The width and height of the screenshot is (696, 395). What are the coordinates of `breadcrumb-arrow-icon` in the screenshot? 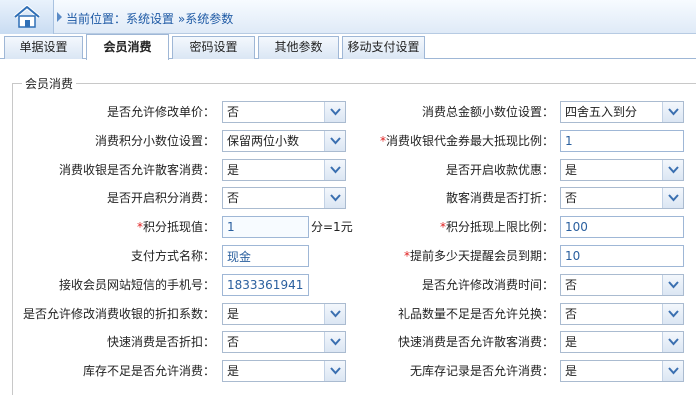 It's located at (59, 17).